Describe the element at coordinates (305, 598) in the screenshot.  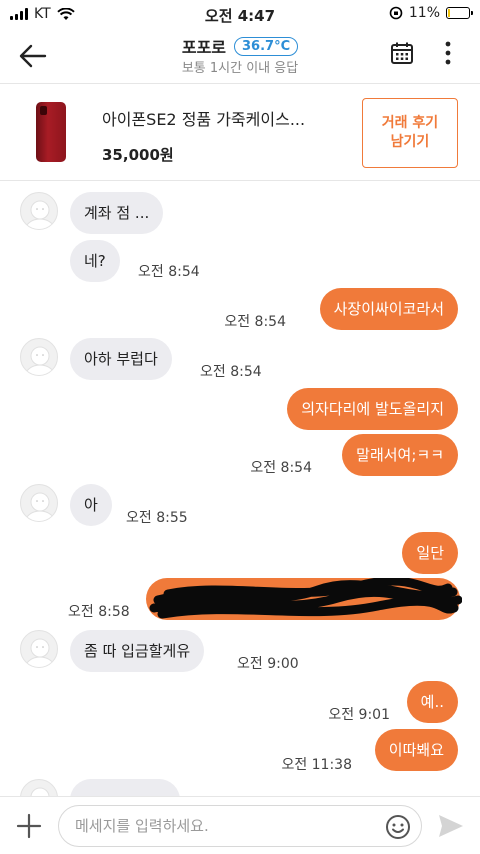
I see `redaction-scribble` at that location.